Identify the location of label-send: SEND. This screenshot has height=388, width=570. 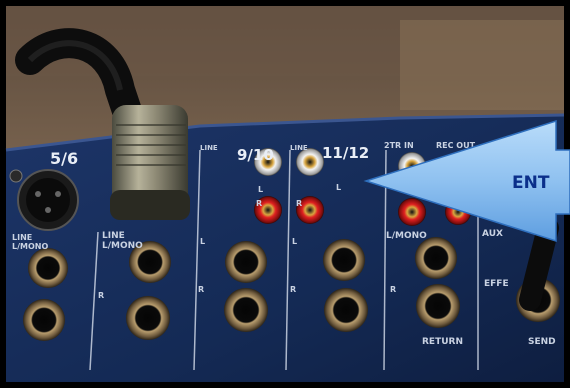
(542, 342).